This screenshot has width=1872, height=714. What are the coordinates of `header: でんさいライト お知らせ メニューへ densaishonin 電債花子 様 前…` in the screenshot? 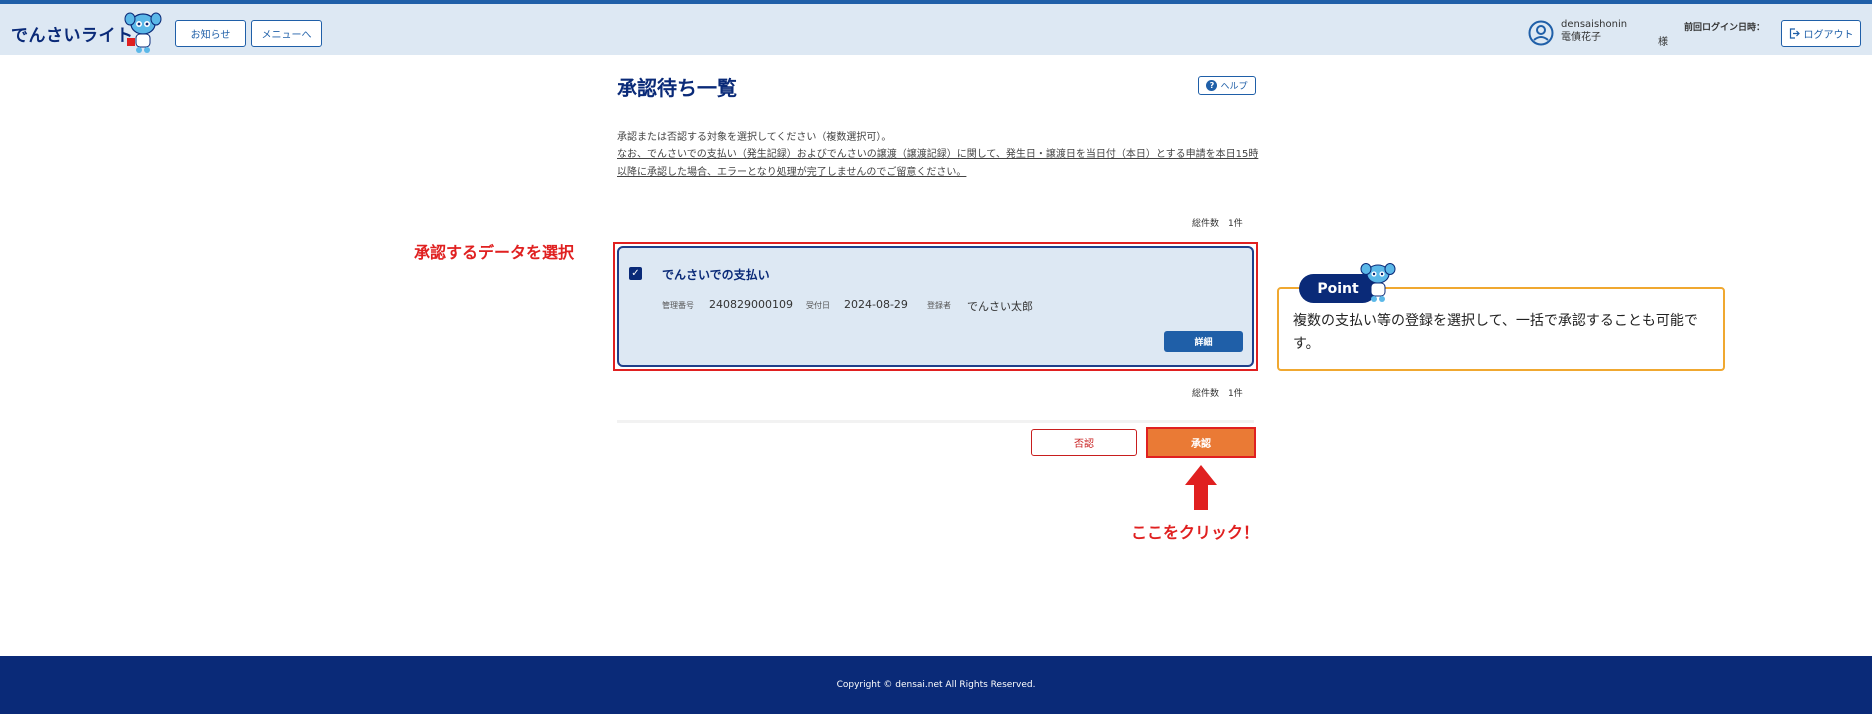 It's located at (936, 29).